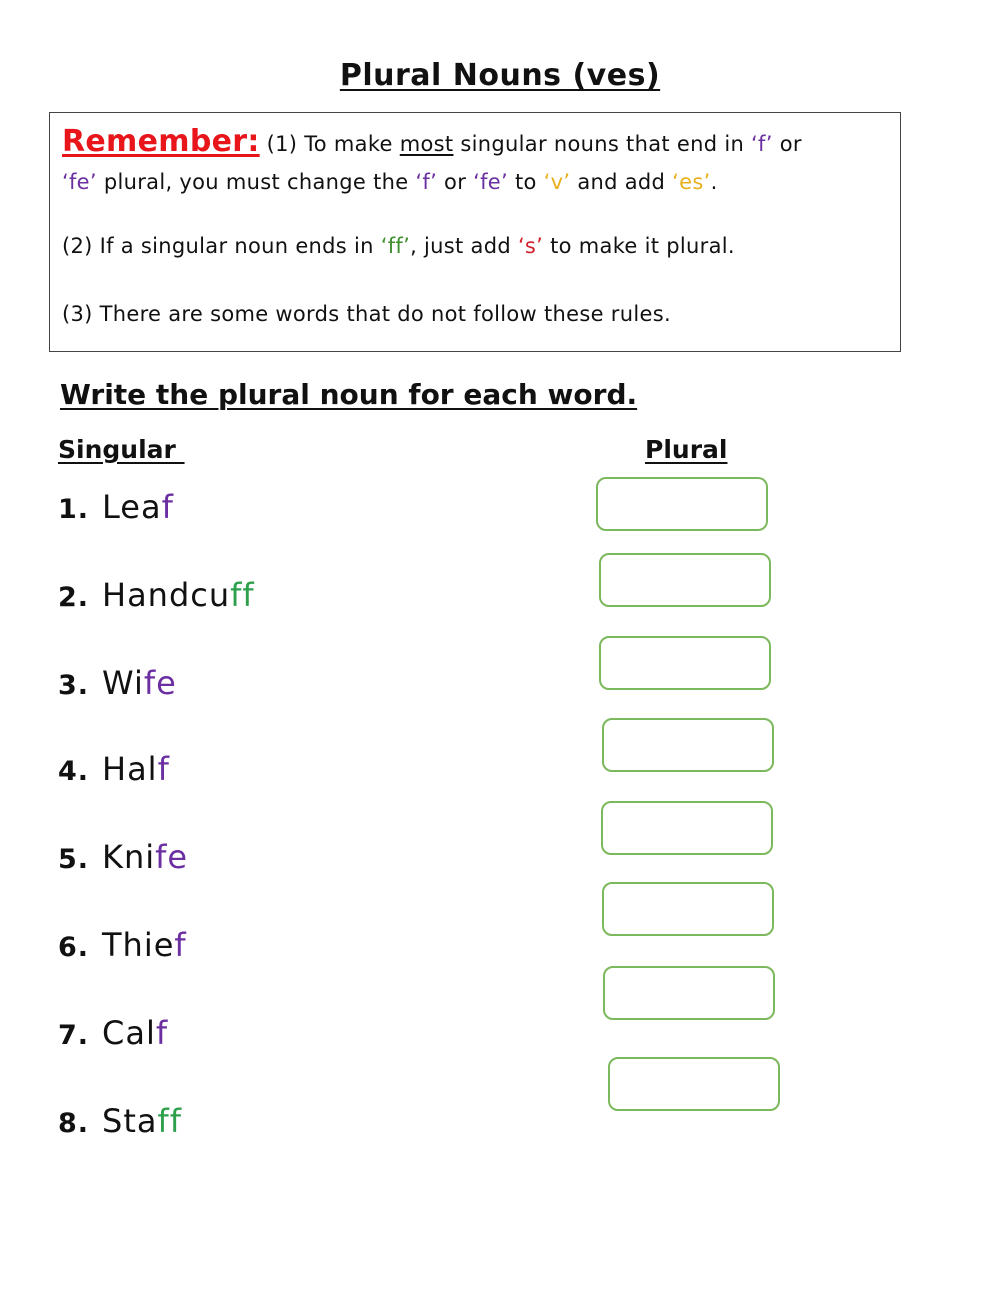  Describe the element at coordinates (74, 509) in the screenshot. I see `item-number: 1.` at that location.